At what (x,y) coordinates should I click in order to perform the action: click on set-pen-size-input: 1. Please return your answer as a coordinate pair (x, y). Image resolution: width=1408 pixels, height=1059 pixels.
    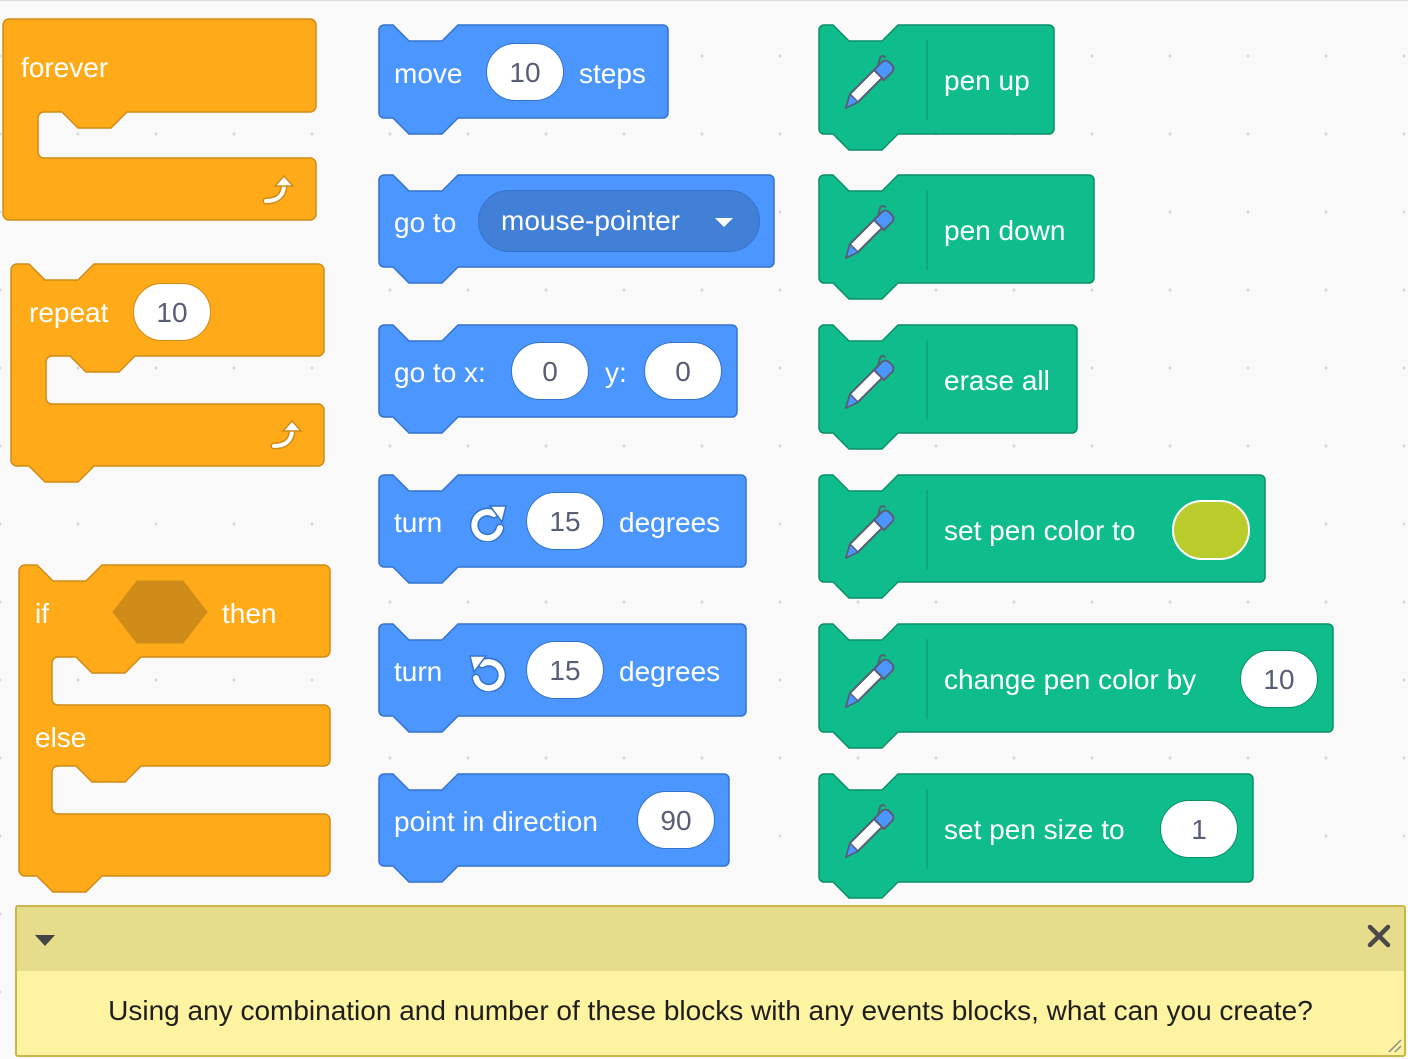
    Looking at the image, I should click on (1199, 829).